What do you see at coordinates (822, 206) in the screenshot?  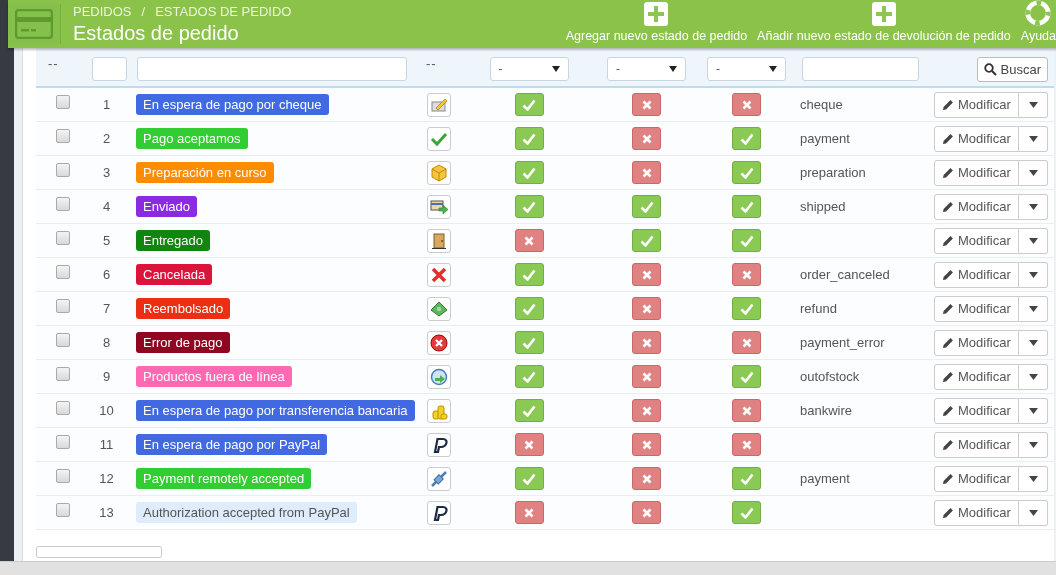 I see `template-cell-text: shipped` at bounding box center [822, 206].